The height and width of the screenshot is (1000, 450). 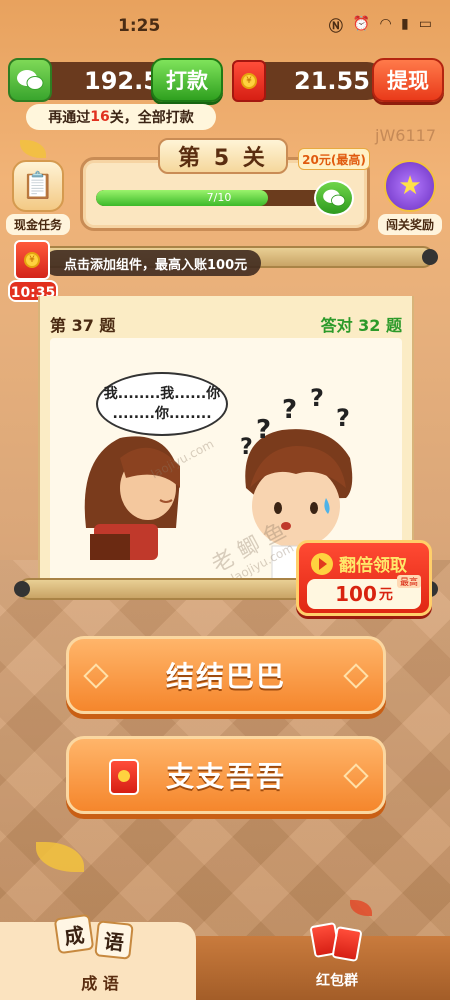 I want to click on cash-task-label: 现金任务, so click(x=38, y=224).